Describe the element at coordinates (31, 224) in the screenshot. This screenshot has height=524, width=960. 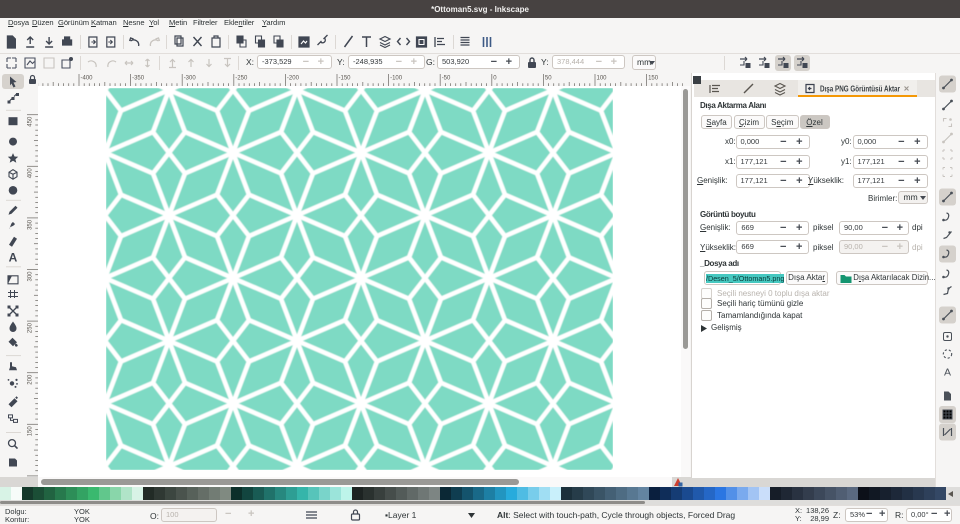
I see `svg-text: 350` at that location.